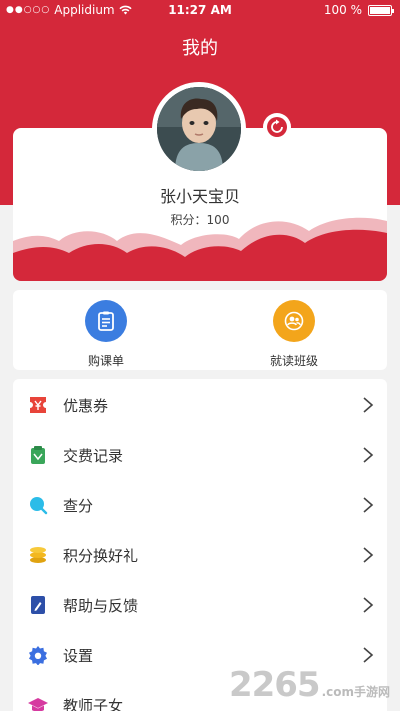  I want to click on clipboard-icon, so click(106, 321).